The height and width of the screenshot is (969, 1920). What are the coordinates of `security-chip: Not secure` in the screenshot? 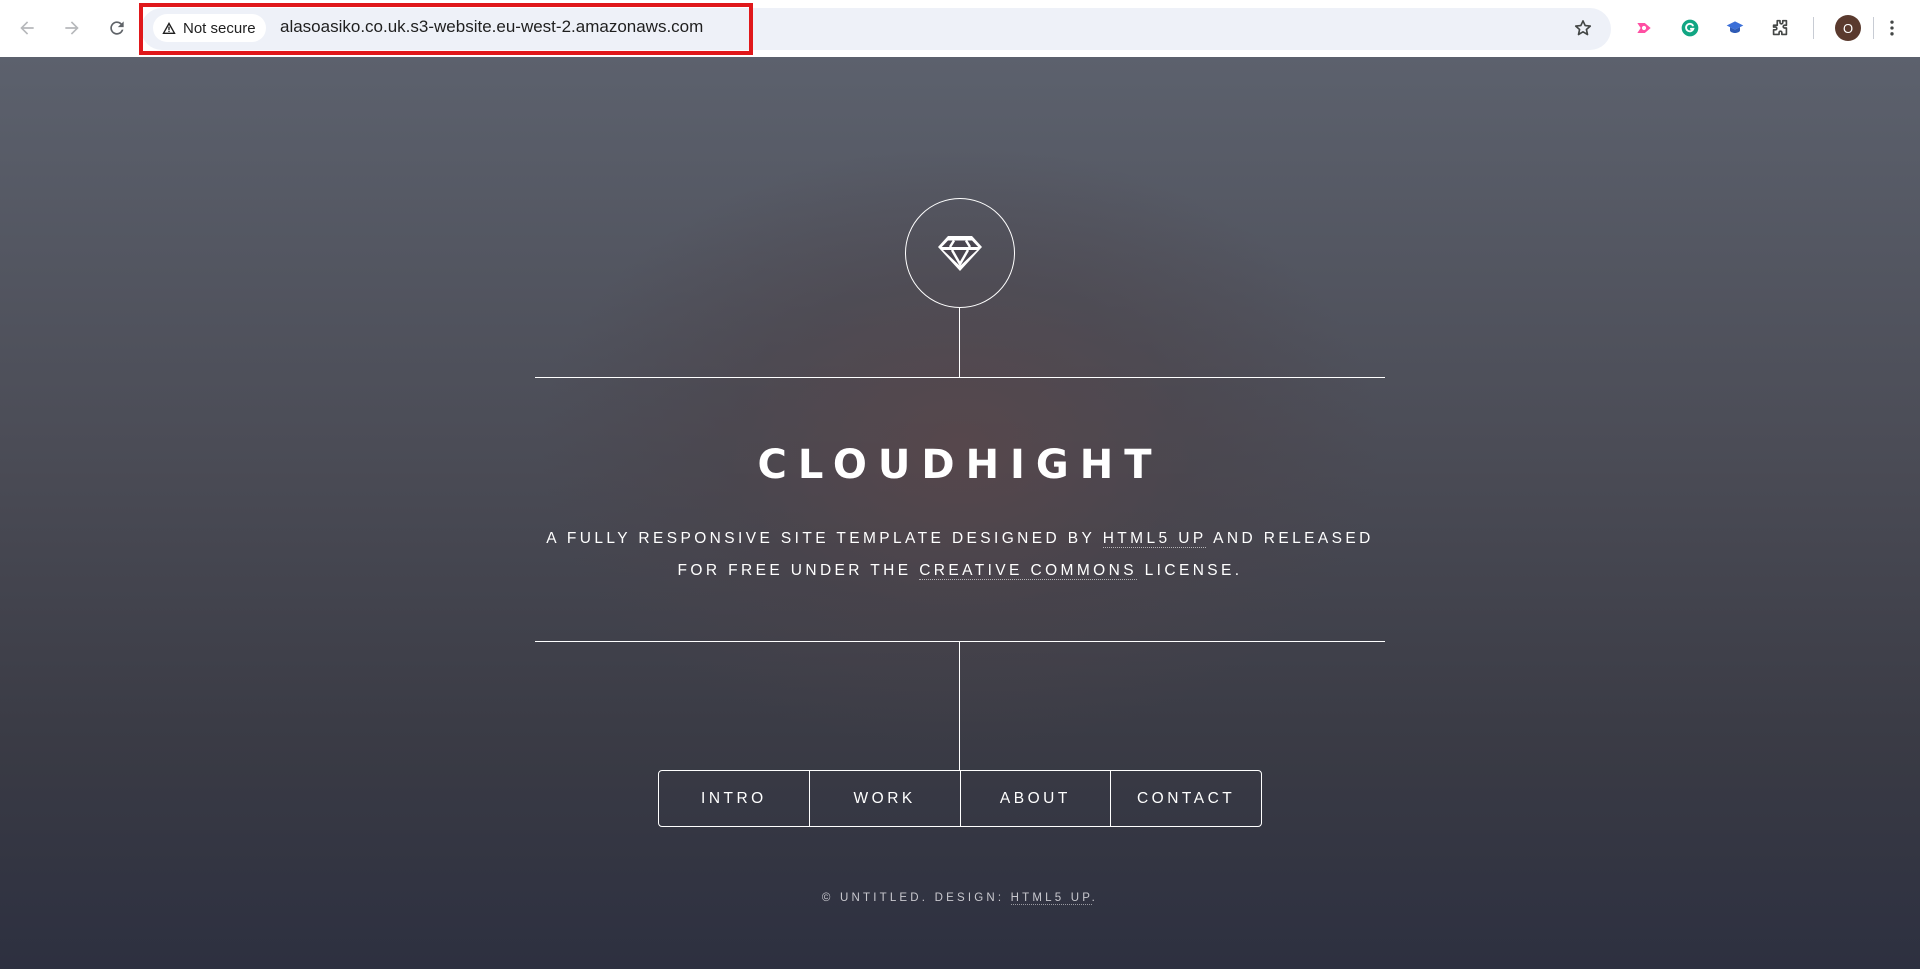 It's located at (209, 28).